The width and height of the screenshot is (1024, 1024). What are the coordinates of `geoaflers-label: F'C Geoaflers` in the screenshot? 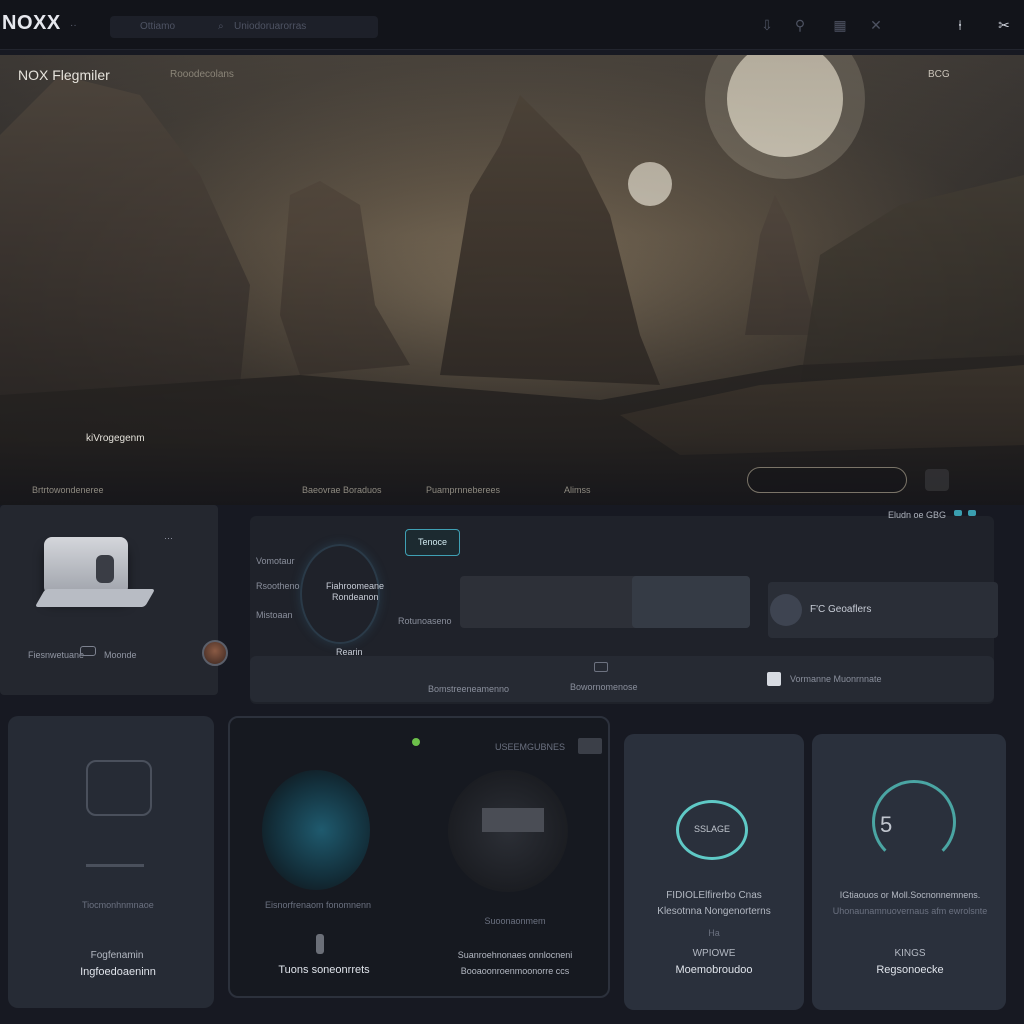 It's located at (841, 609).